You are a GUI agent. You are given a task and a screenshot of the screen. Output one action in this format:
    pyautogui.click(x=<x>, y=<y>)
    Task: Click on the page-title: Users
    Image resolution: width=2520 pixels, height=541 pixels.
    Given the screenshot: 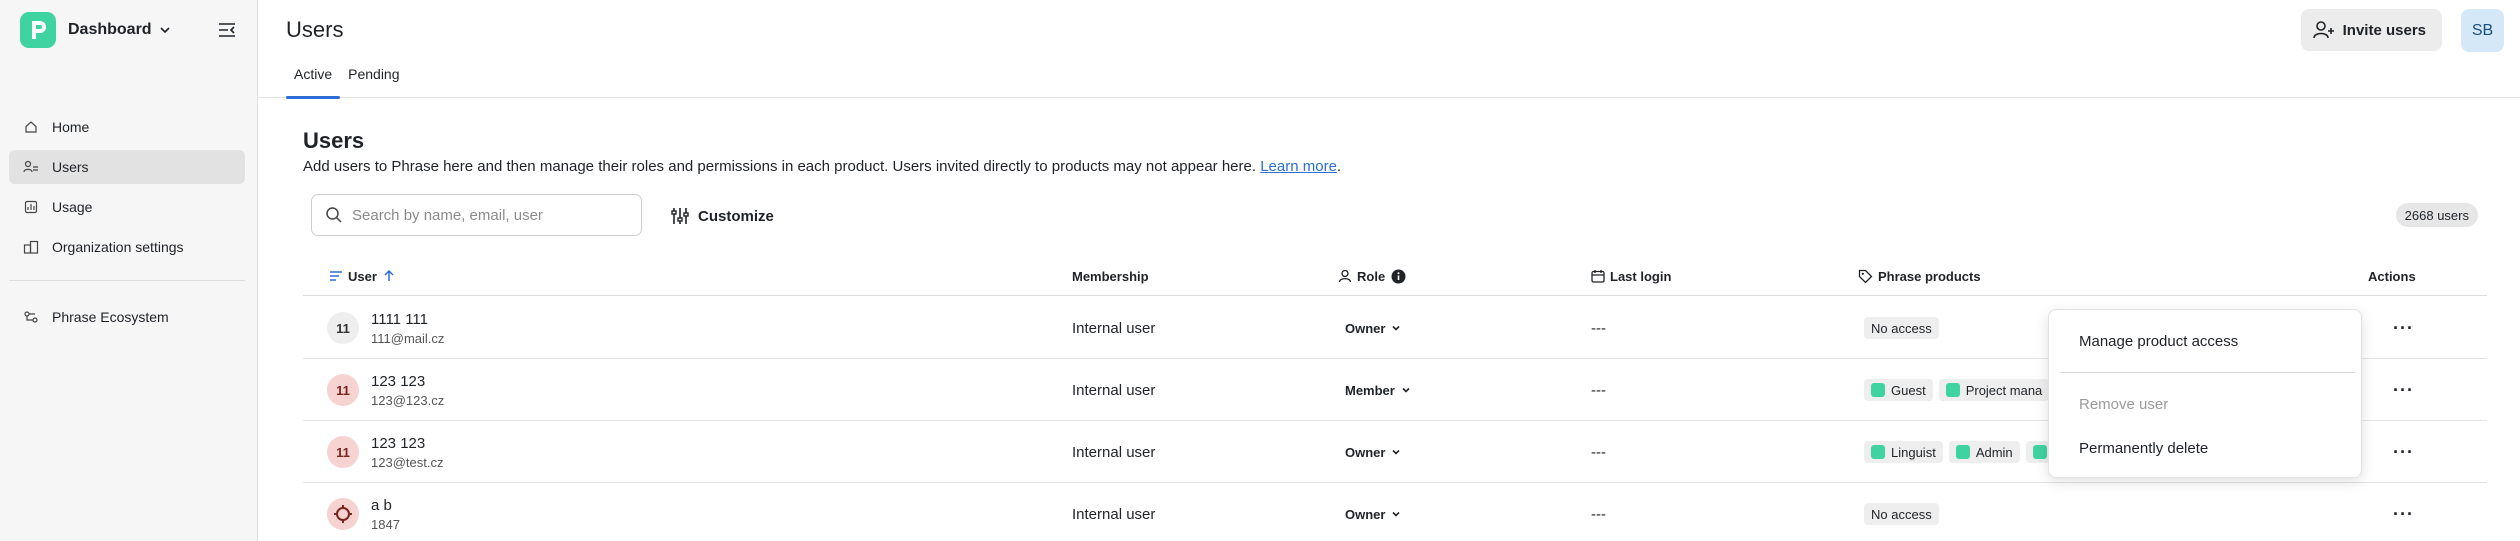 What is the action you would take?
    pyautogui.click(x=315, y=29)
    